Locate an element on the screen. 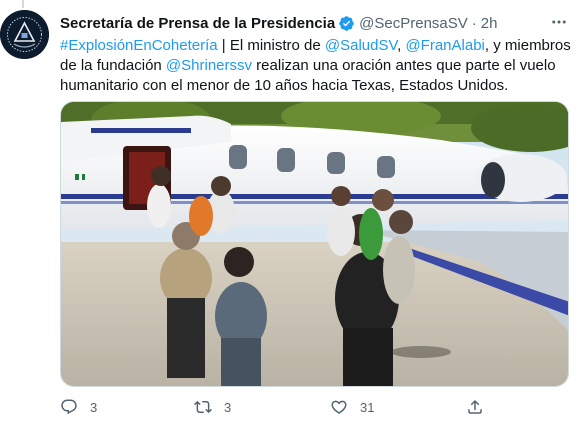 This screenshot has height=427, width=583. author-name: Secretaría de Prensa de la Presidencia is located at coordinates (197, 23).